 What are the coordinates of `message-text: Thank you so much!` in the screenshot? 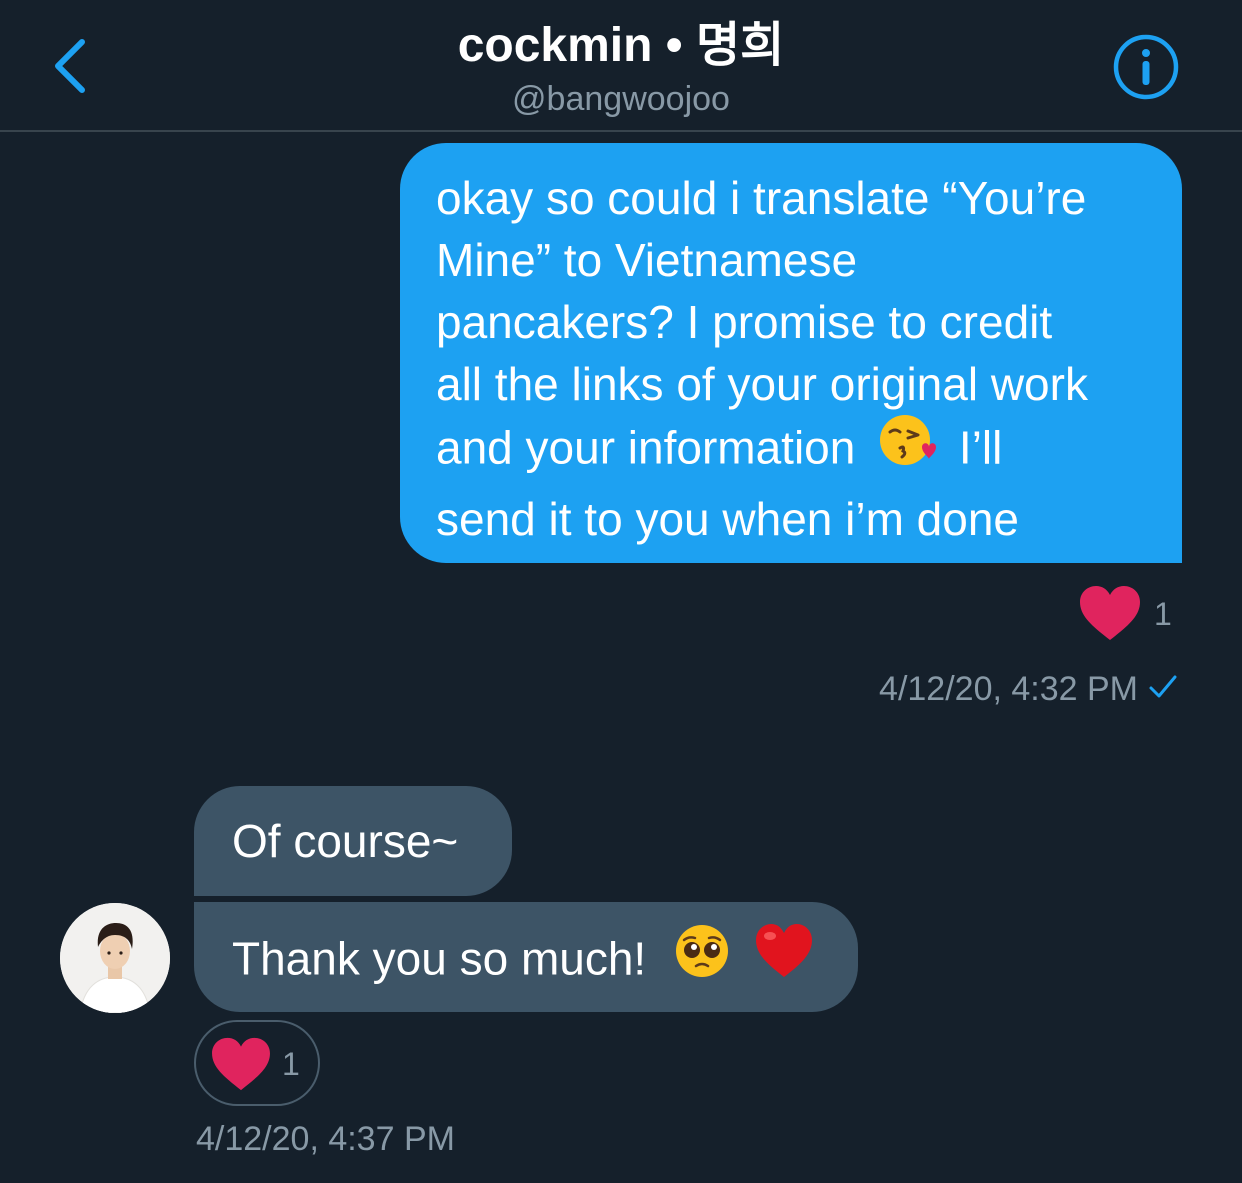 It's located at (439, 958).